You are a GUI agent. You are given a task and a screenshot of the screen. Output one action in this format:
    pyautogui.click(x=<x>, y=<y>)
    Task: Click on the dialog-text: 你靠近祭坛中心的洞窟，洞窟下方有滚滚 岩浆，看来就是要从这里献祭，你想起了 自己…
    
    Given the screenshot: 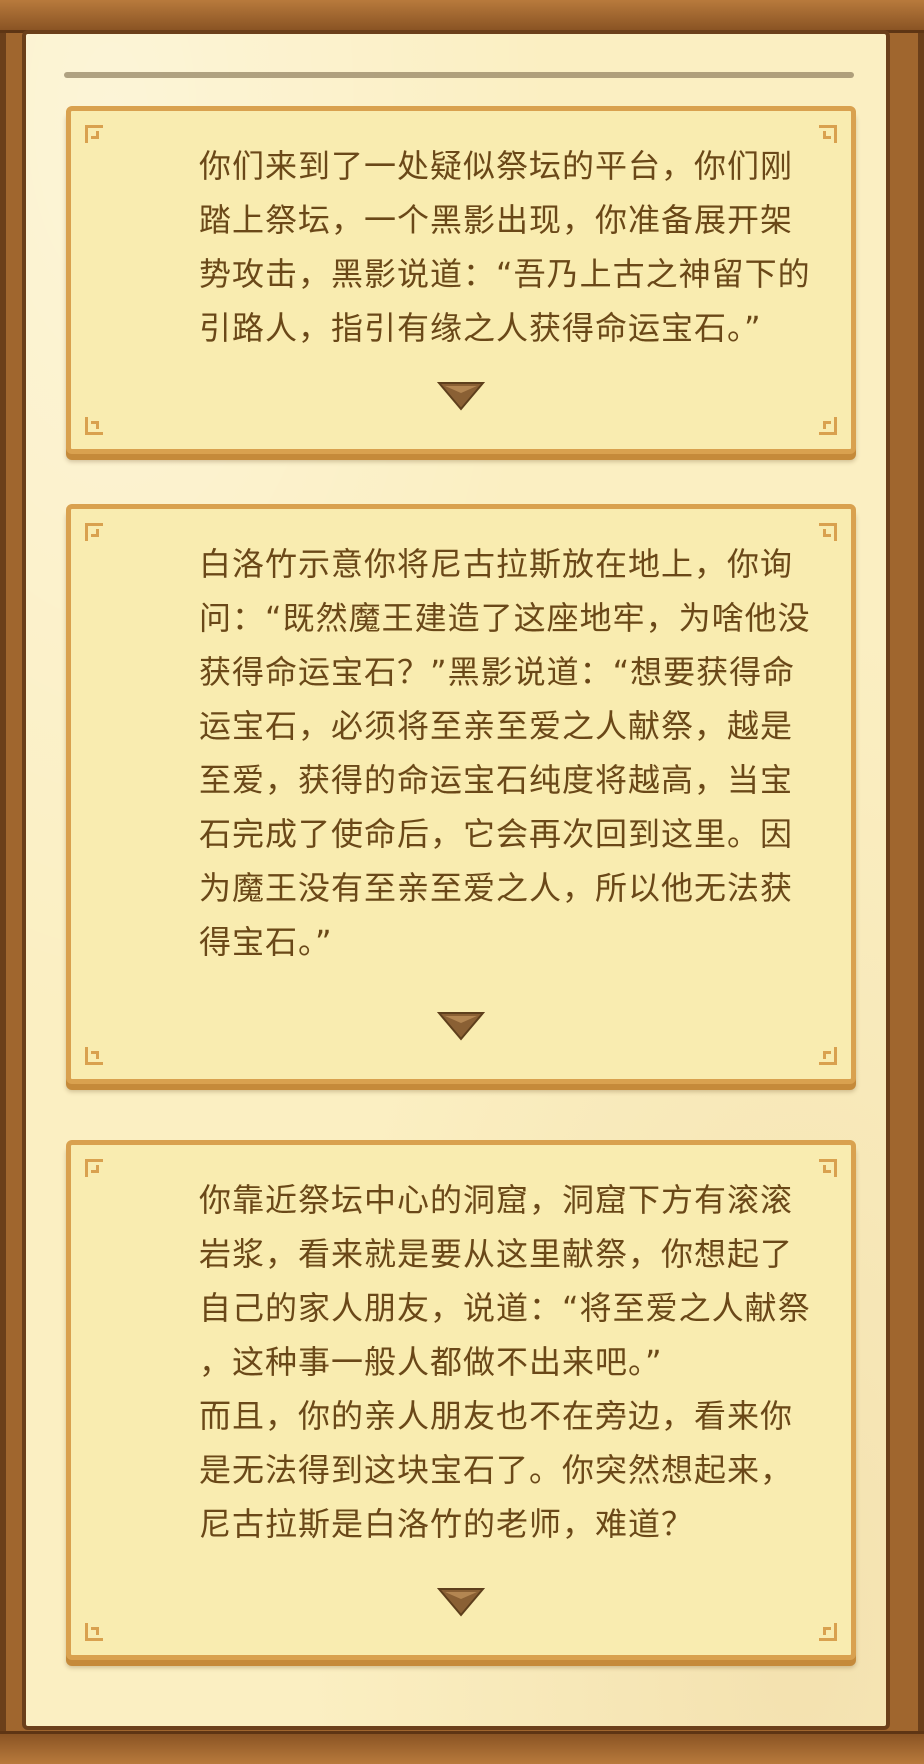 What is the action you would take?
    pyautogui.click(x=505, y=1362)
    